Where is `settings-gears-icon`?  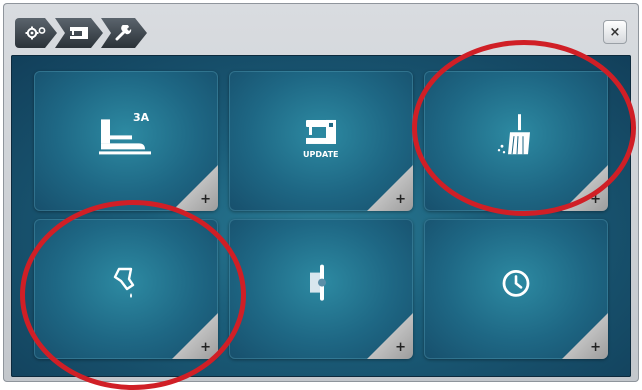 settings-gears-icon is located at coordinates (36, 33).